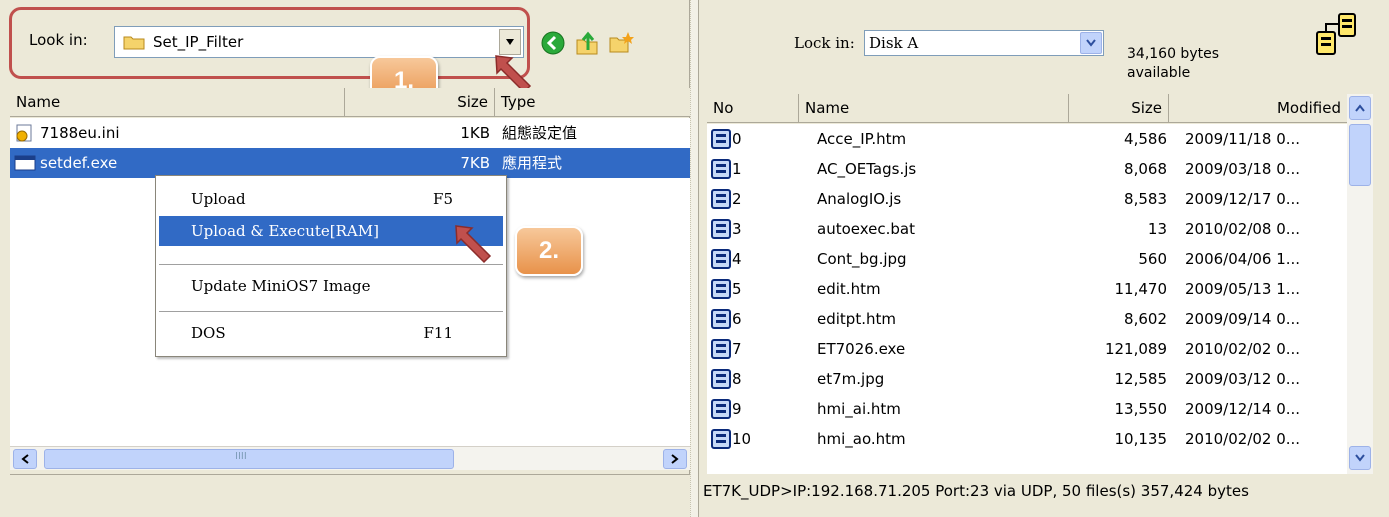 Image resolution: width=1389 pixels, height=517 pixels. Describe the element at coordinates (331, 333) in the screenshot. I see `menu-item-dos: DOS F11` at that location.